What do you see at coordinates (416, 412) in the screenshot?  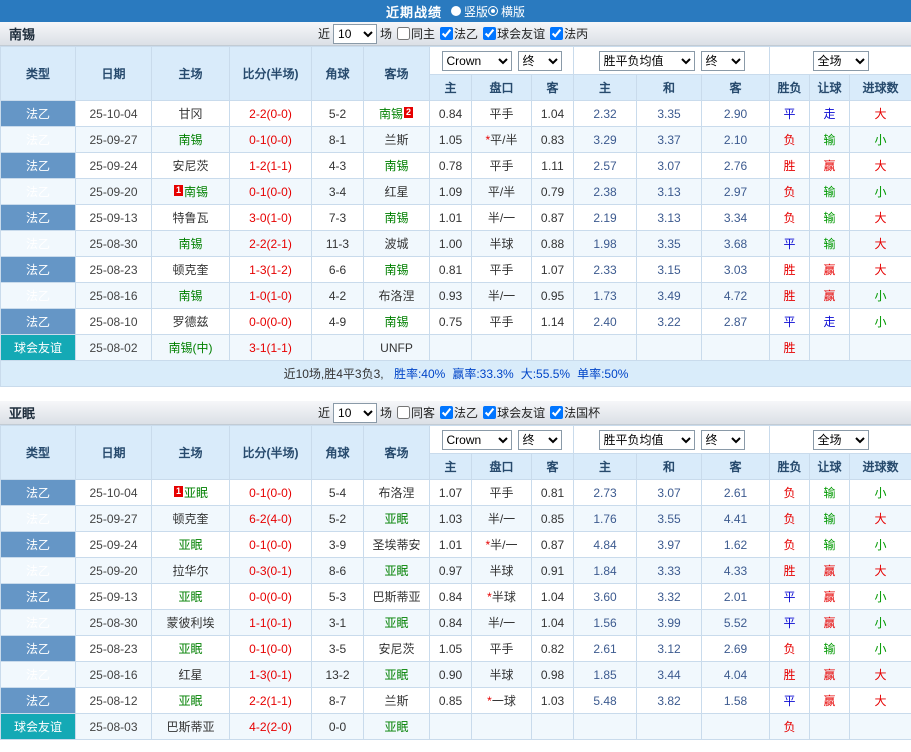 I see `filter-checkbox-item: 同客` at bounding box center [416, 412].